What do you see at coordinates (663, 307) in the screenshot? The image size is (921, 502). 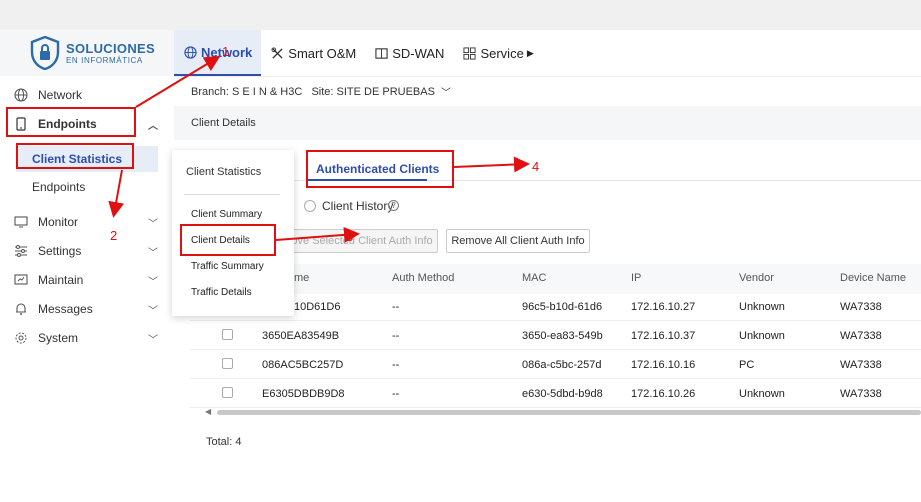 I see `cell-ip: 172.16.10.27` at bounding box center [663, 307].